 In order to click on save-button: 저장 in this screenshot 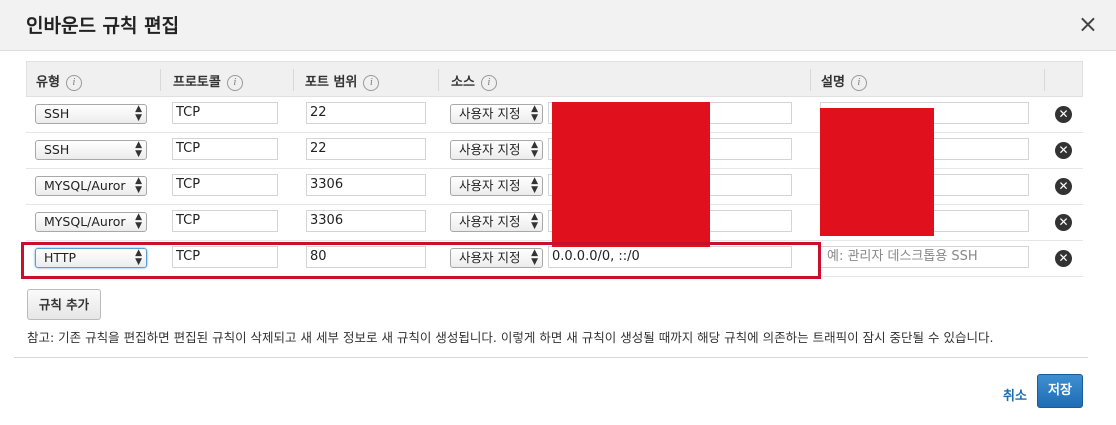, I will do `click(1060, 391)`.